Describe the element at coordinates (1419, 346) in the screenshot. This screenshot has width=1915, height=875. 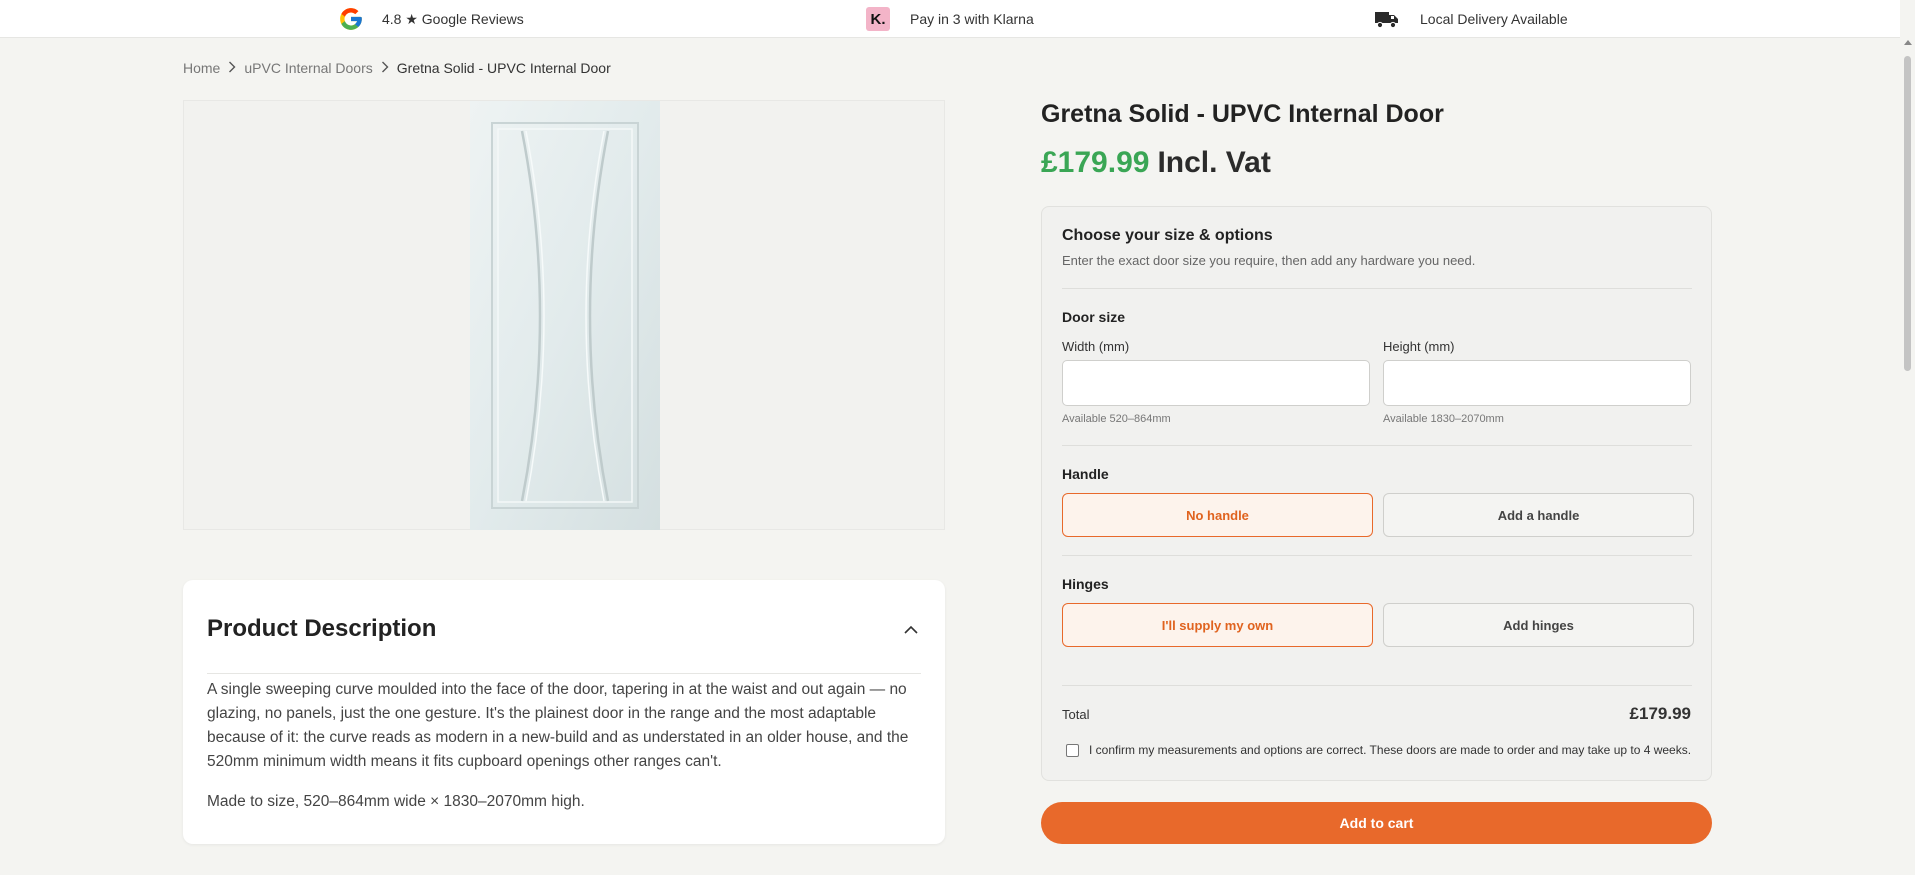
I see `height-label: Height (mm)` at that location.